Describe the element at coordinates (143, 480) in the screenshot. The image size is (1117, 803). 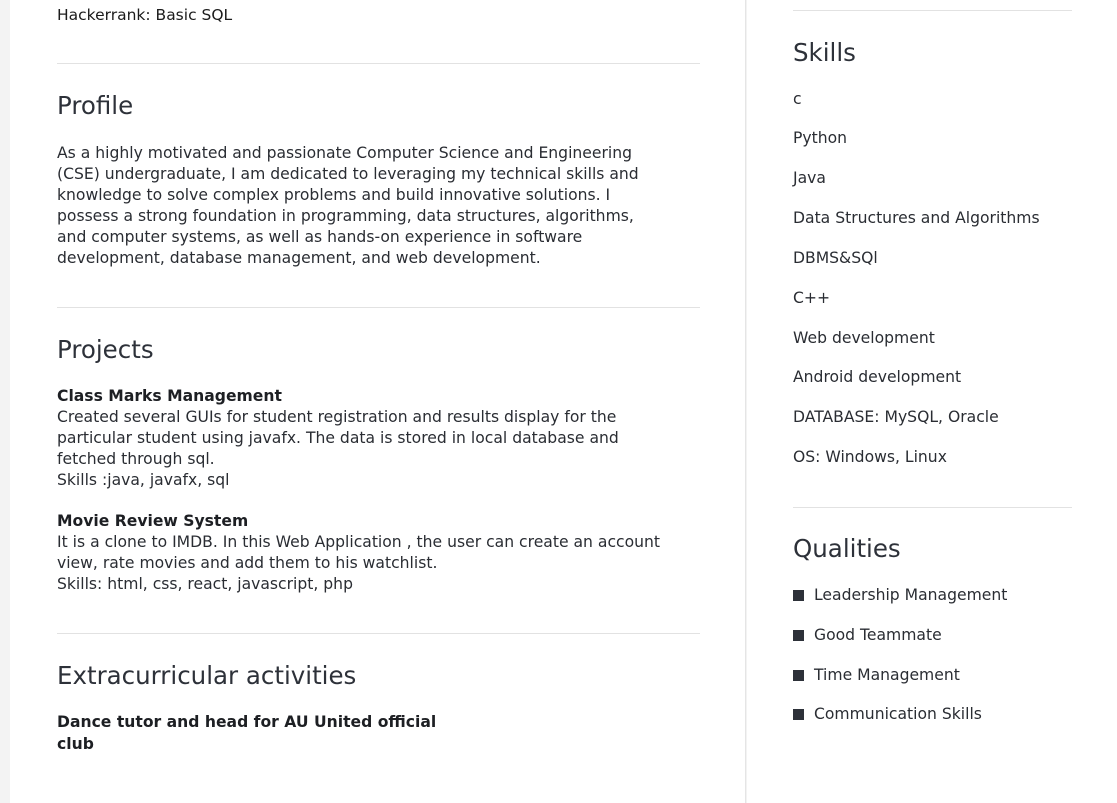
I see `project-skills: Skills :java, javafx, sql` at that location.